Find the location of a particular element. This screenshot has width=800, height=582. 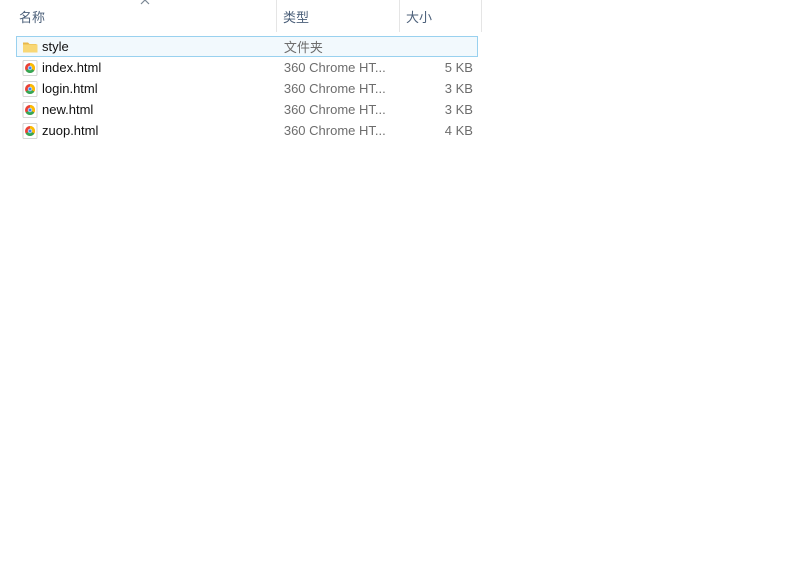

file-name-cell: index.html is located at coordinates (147, 67).